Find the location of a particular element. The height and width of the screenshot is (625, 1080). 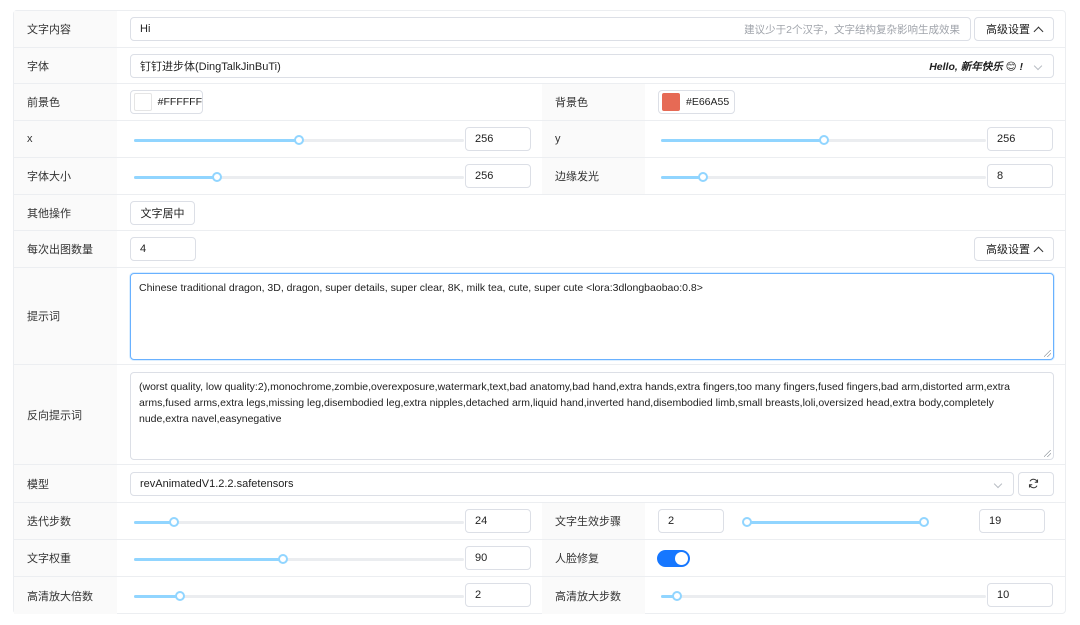

text-content-value: Hi is located at coordinates (145, 29).